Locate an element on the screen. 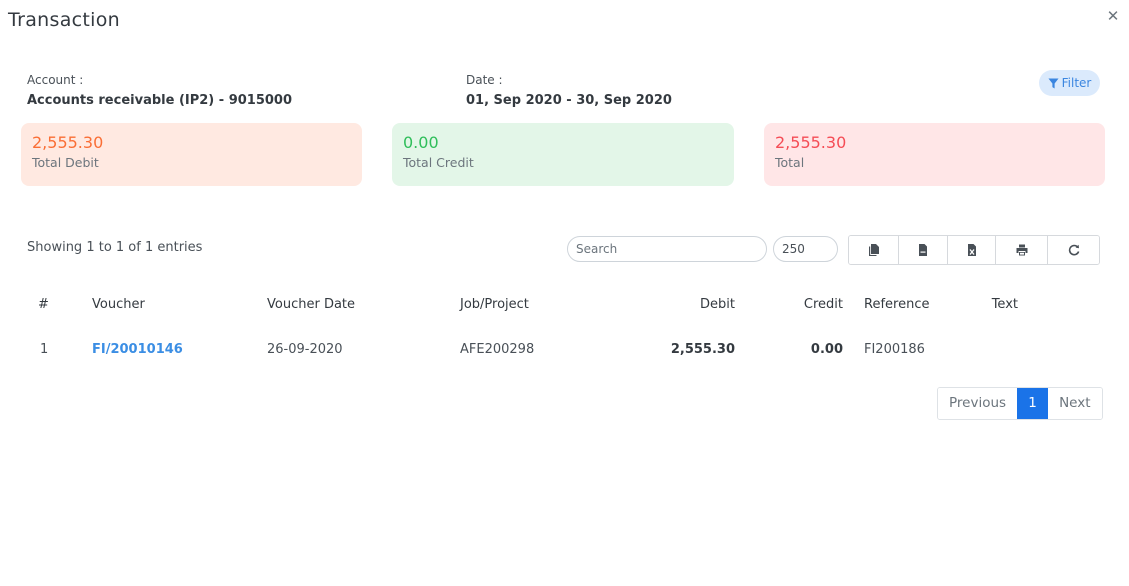  refresh-button is located at coordinates (1073, 250).